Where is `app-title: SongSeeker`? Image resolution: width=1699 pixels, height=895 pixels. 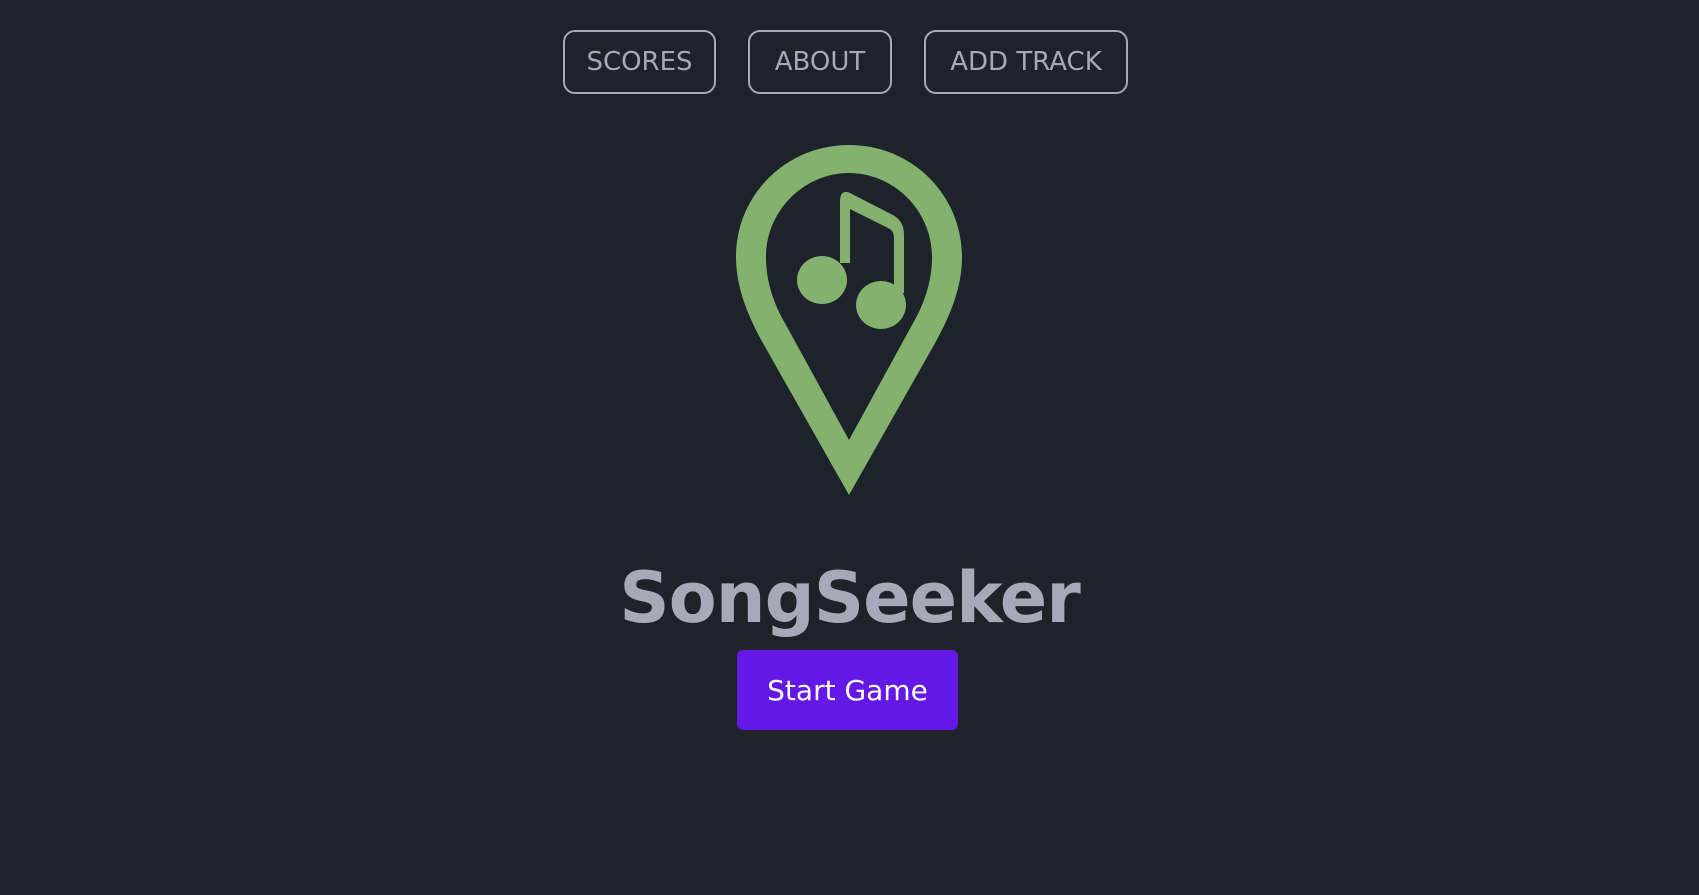 app-title: SongSeeker is located at coordinates (849, 597).